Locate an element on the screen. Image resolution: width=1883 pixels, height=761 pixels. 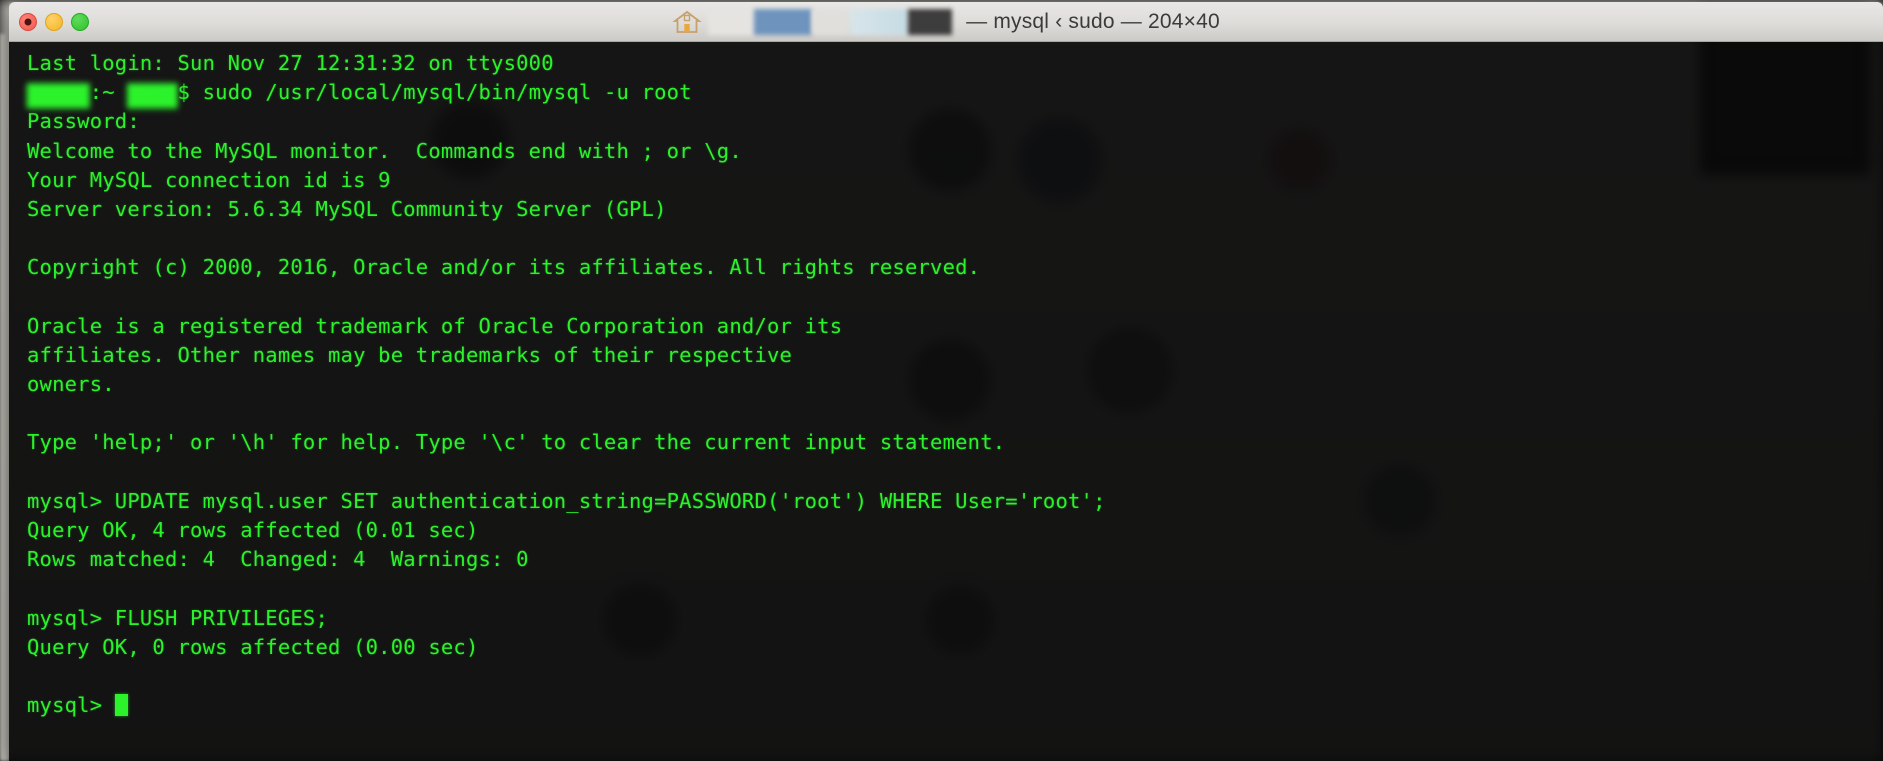
titlebar-blurred-items is located at coordinates (812, 21).